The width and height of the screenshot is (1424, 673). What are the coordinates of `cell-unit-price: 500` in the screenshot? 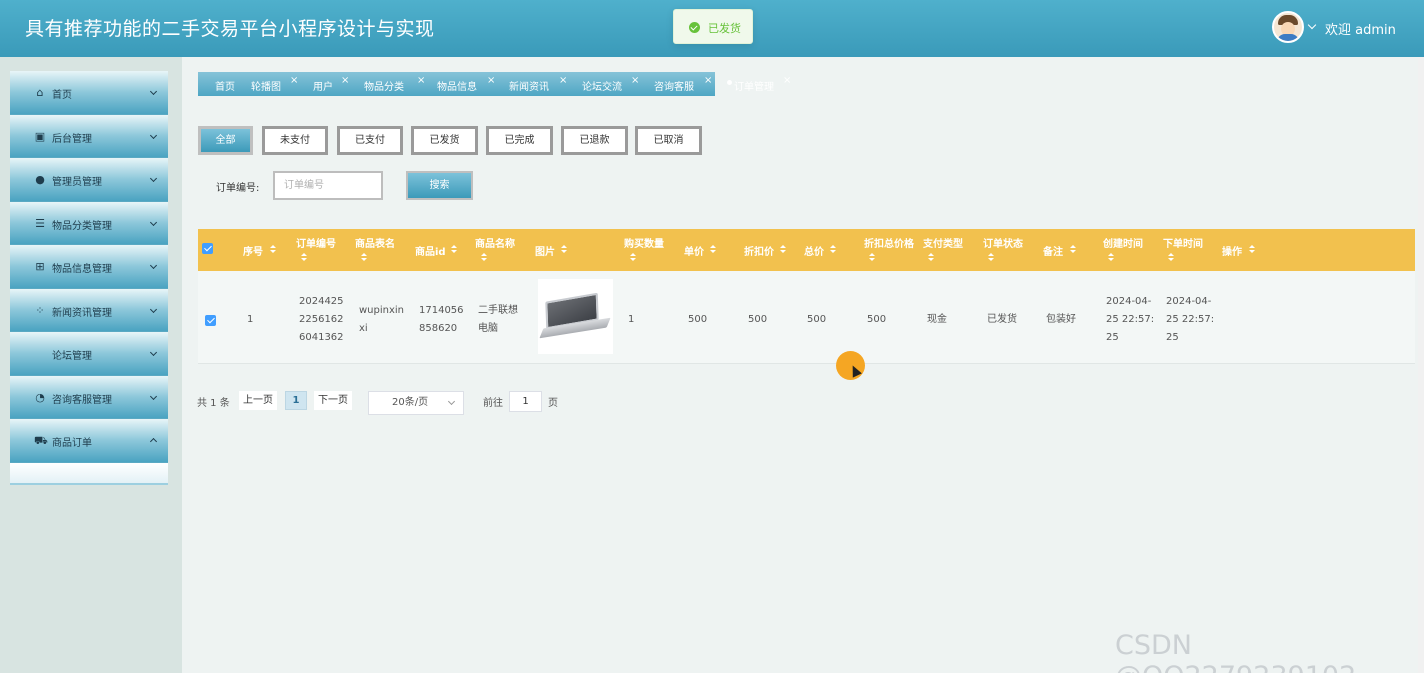 It's located at (698, 319).